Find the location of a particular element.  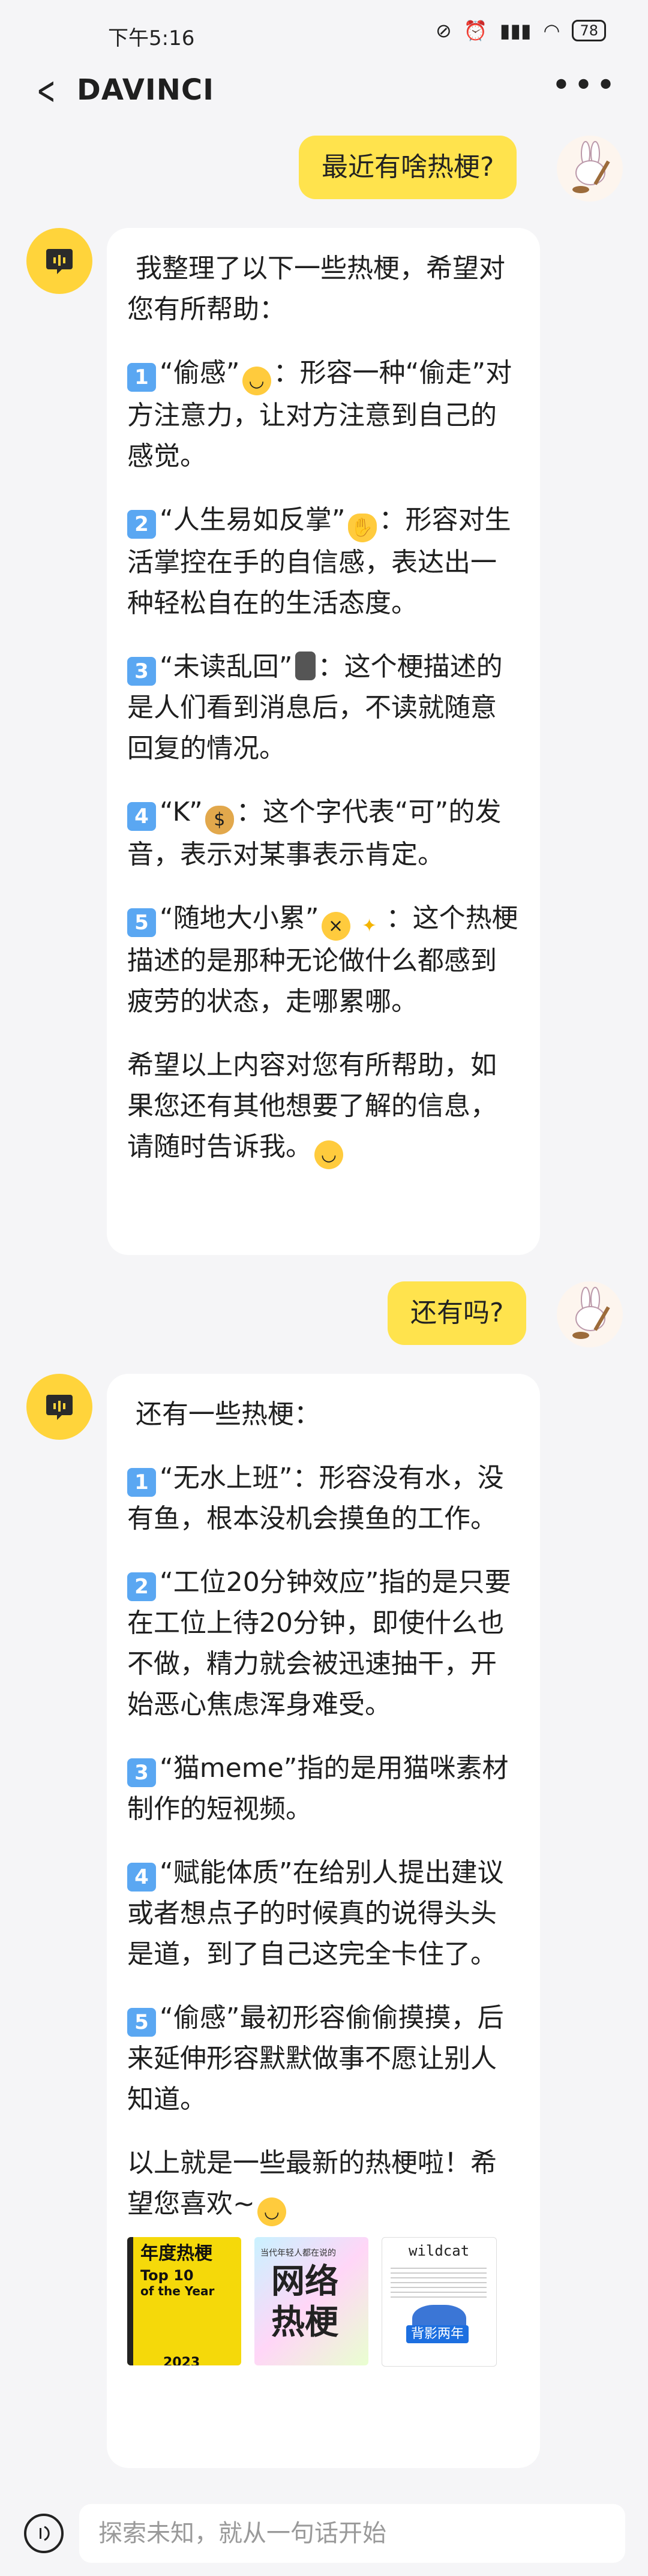

user-message: 还有吗? is located at coordinates (457, 1313).